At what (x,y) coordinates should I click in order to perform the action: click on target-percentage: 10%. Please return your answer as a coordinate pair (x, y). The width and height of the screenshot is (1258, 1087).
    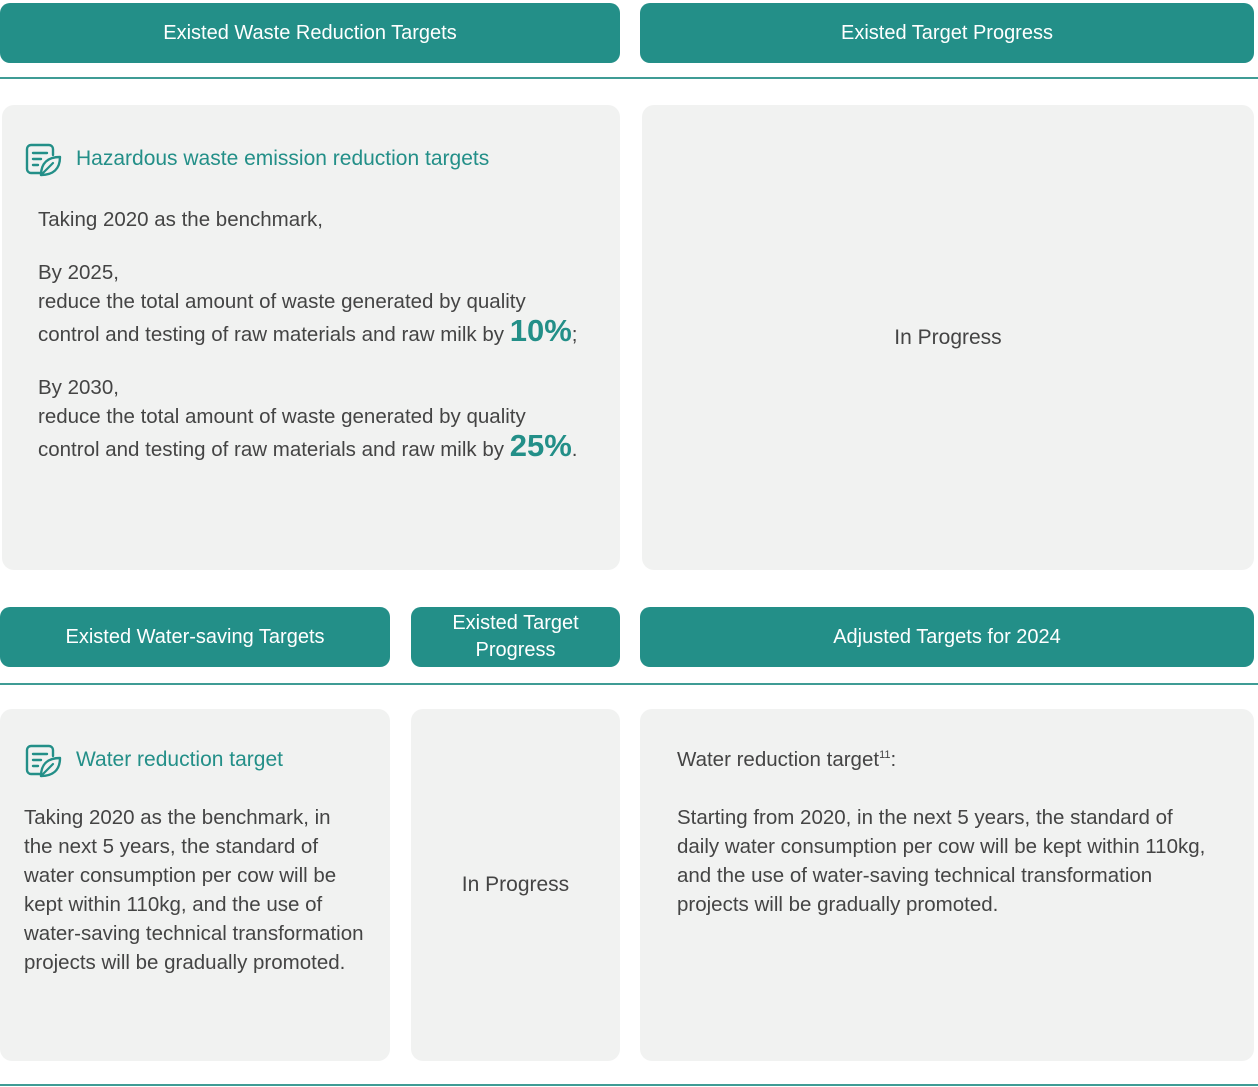
    Looking at the image, I should click on (540, 330).